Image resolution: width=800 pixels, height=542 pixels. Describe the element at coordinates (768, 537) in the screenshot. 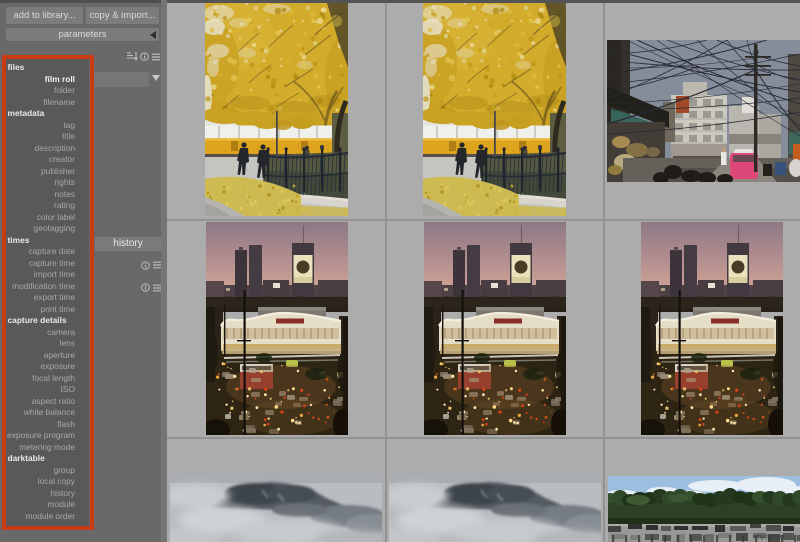

I see `svg-text: whydd.com` at that location.